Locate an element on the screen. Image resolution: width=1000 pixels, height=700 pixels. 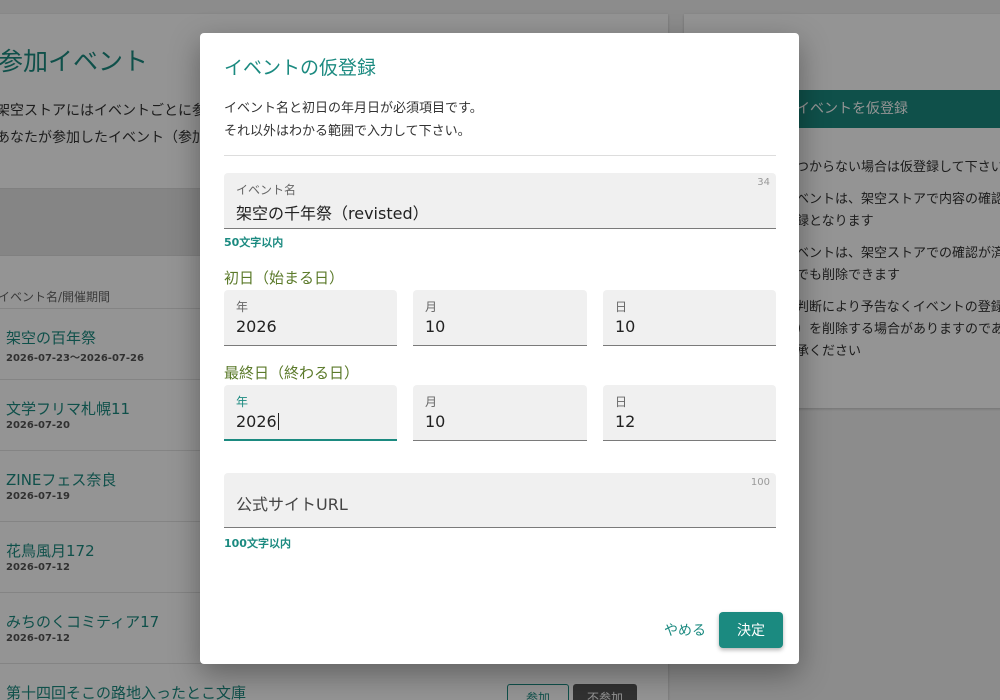
event-name-field: イベント名 架空の千年祭（revisted） 34 is located at coordinates (500, 201).